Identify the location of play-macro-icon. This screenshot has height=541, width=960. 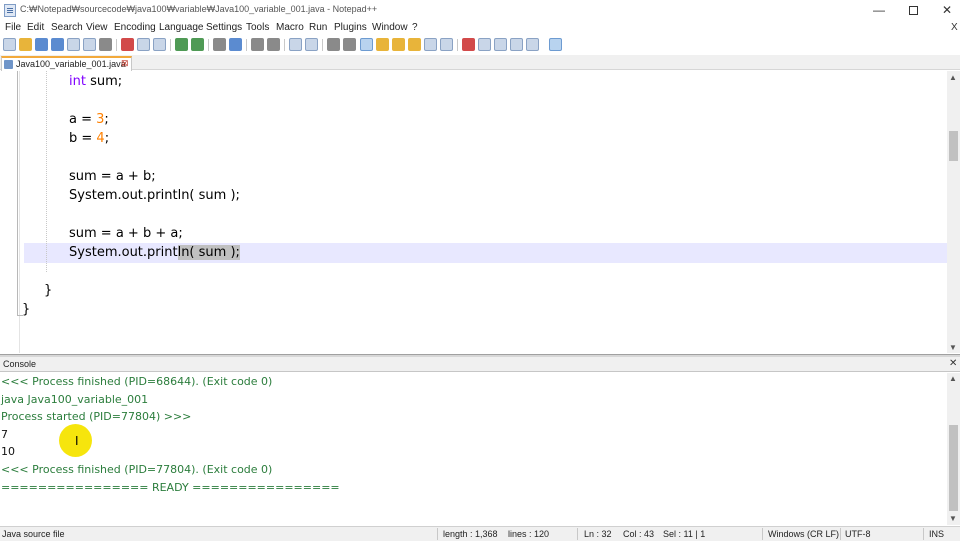
(500, 44).